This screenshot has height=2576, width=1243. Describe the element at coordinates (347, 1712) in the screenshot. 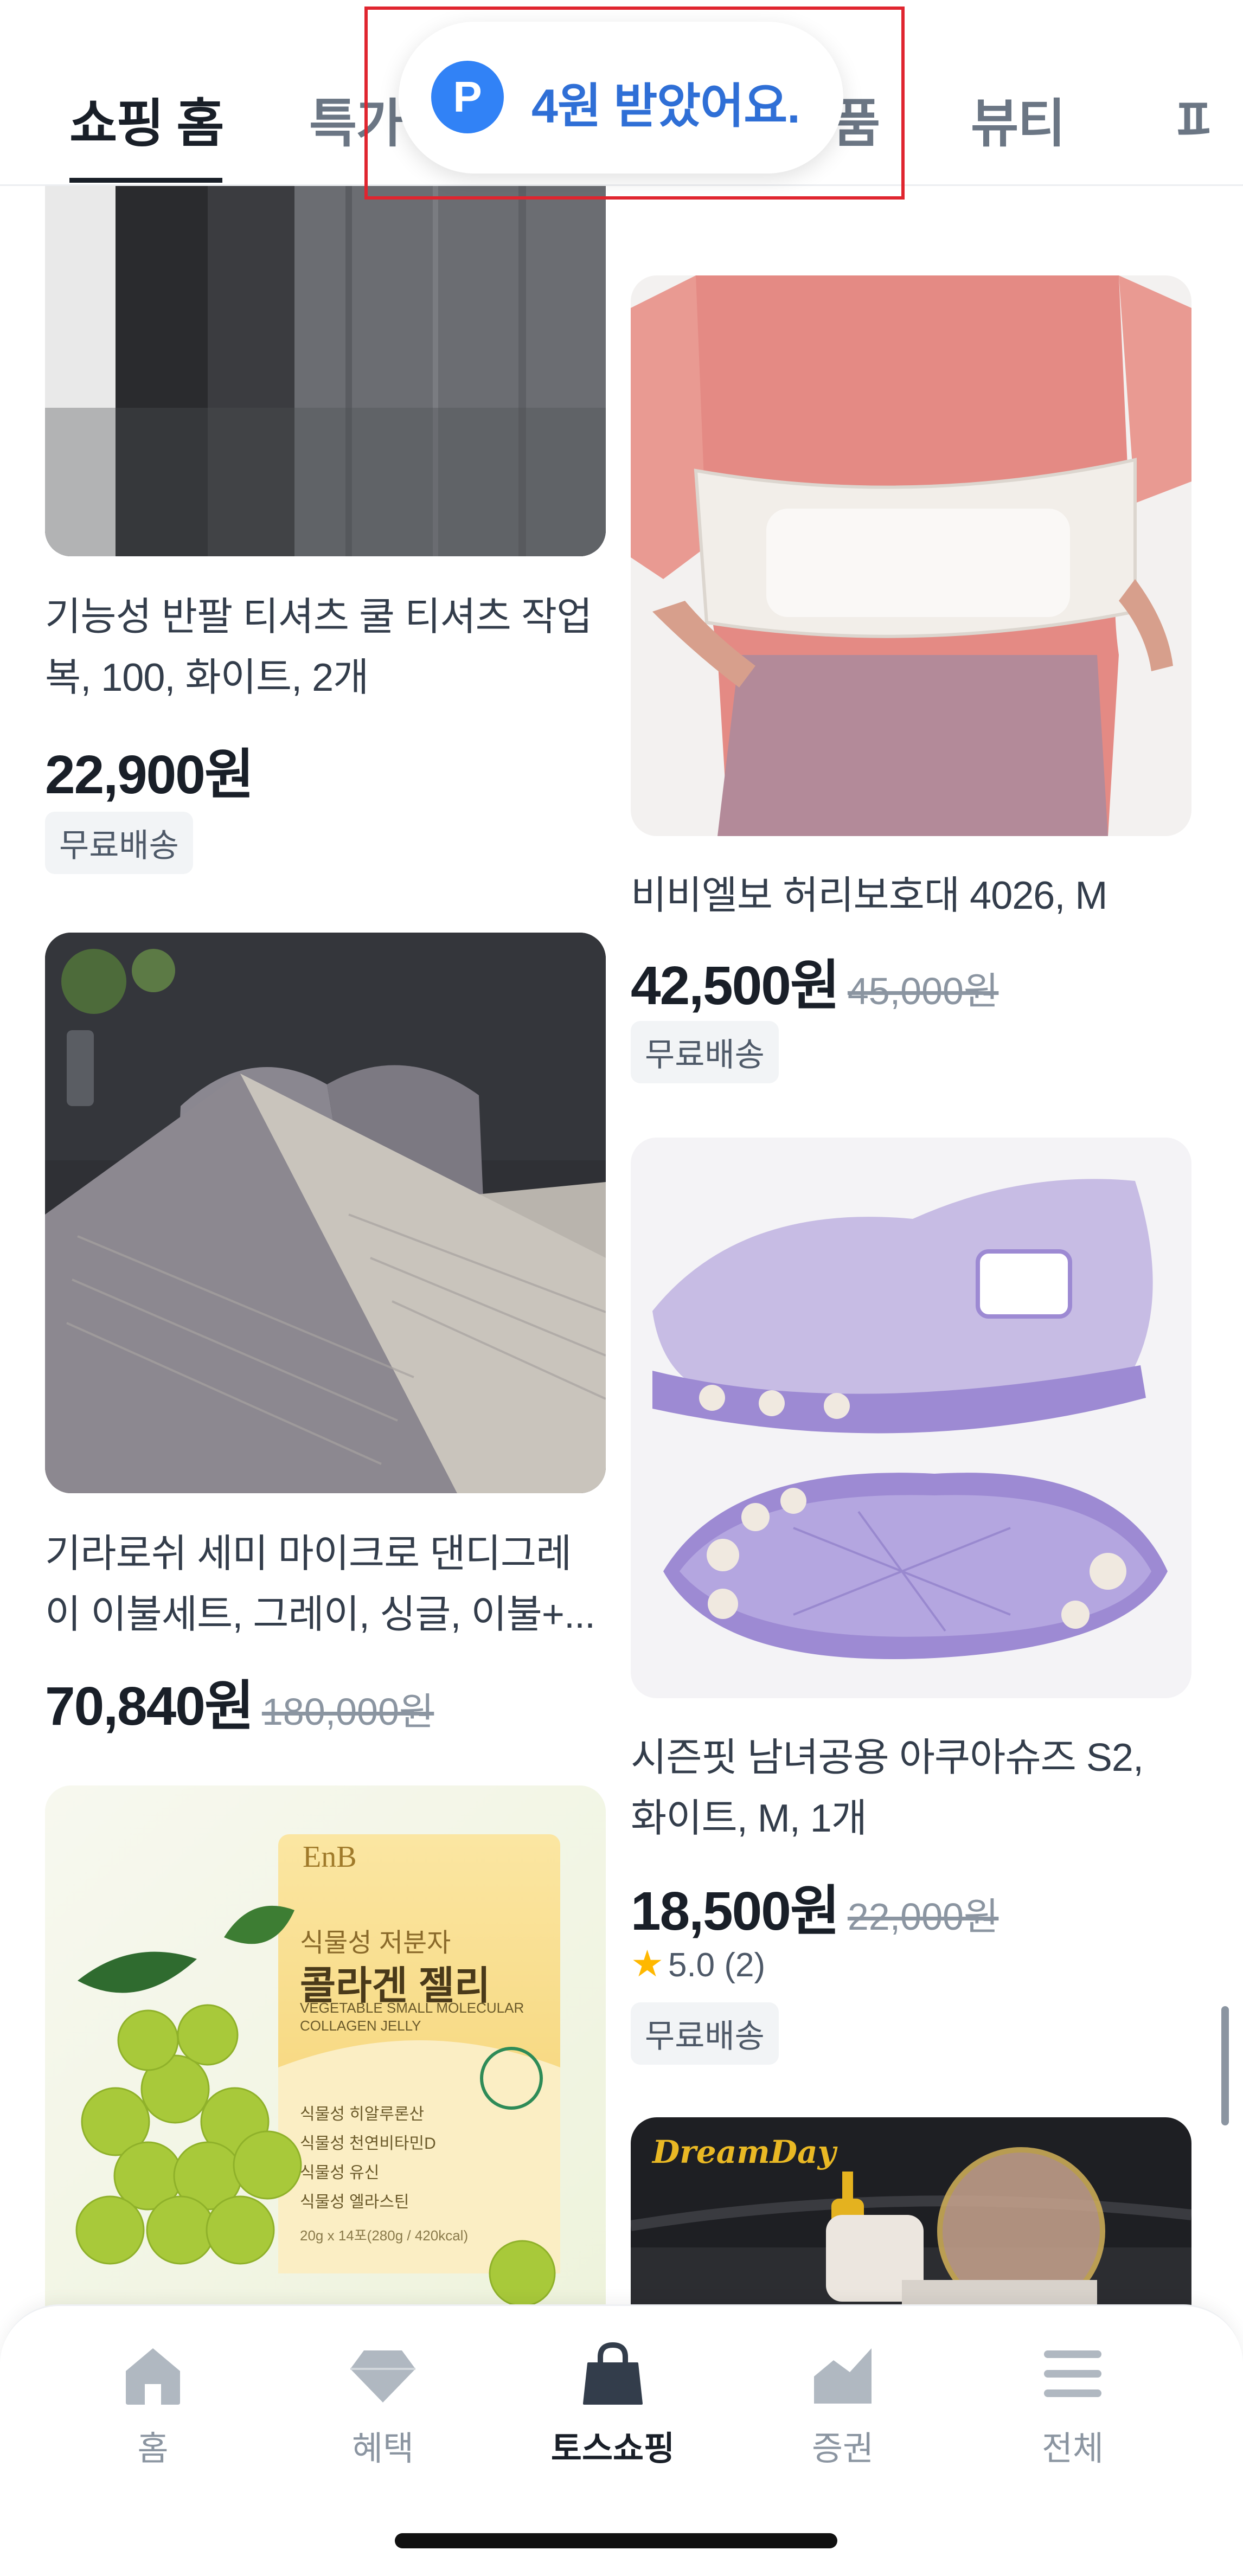

I see `original-price: 180,000원` at that location.